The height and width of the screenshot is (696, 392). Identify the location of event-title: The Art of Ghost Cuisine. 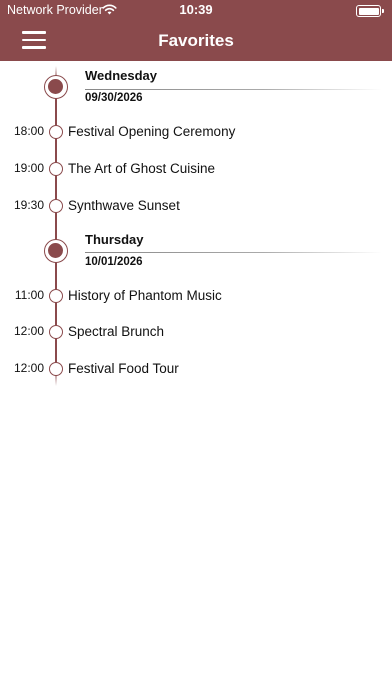
(141, 168).